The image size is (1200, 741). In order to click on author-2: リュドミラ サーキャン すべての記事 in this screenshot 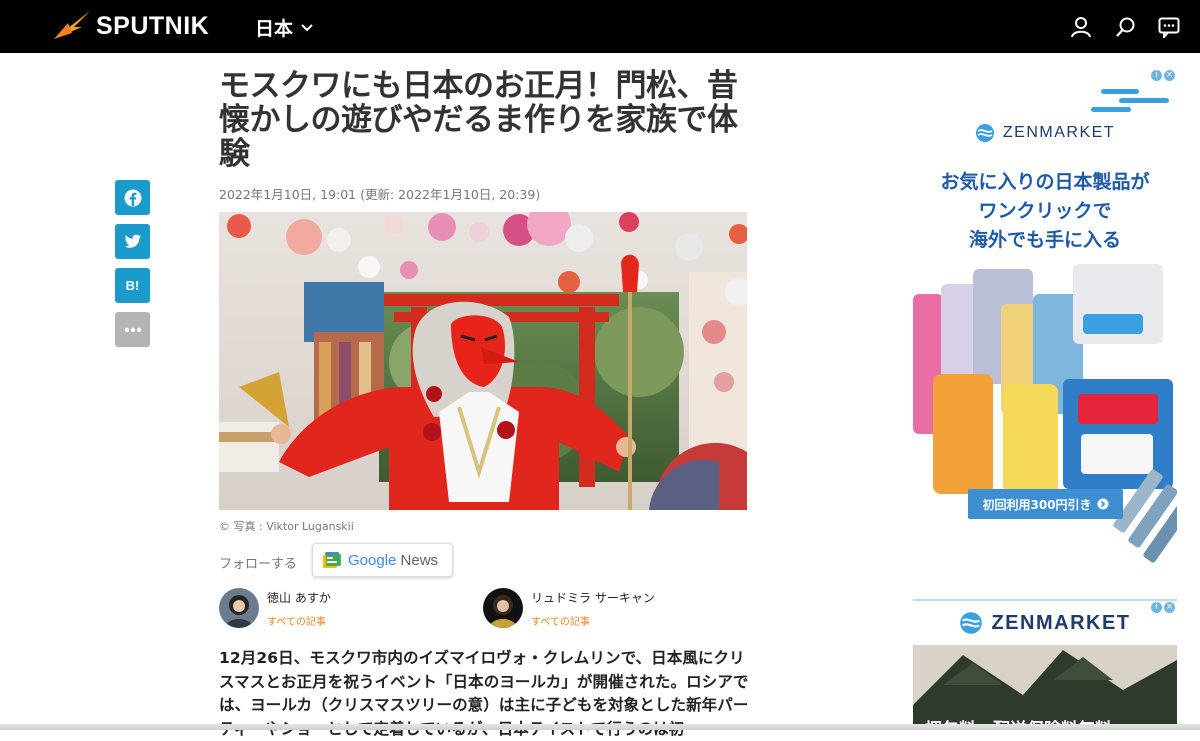, I will do `click(569, 608)`.